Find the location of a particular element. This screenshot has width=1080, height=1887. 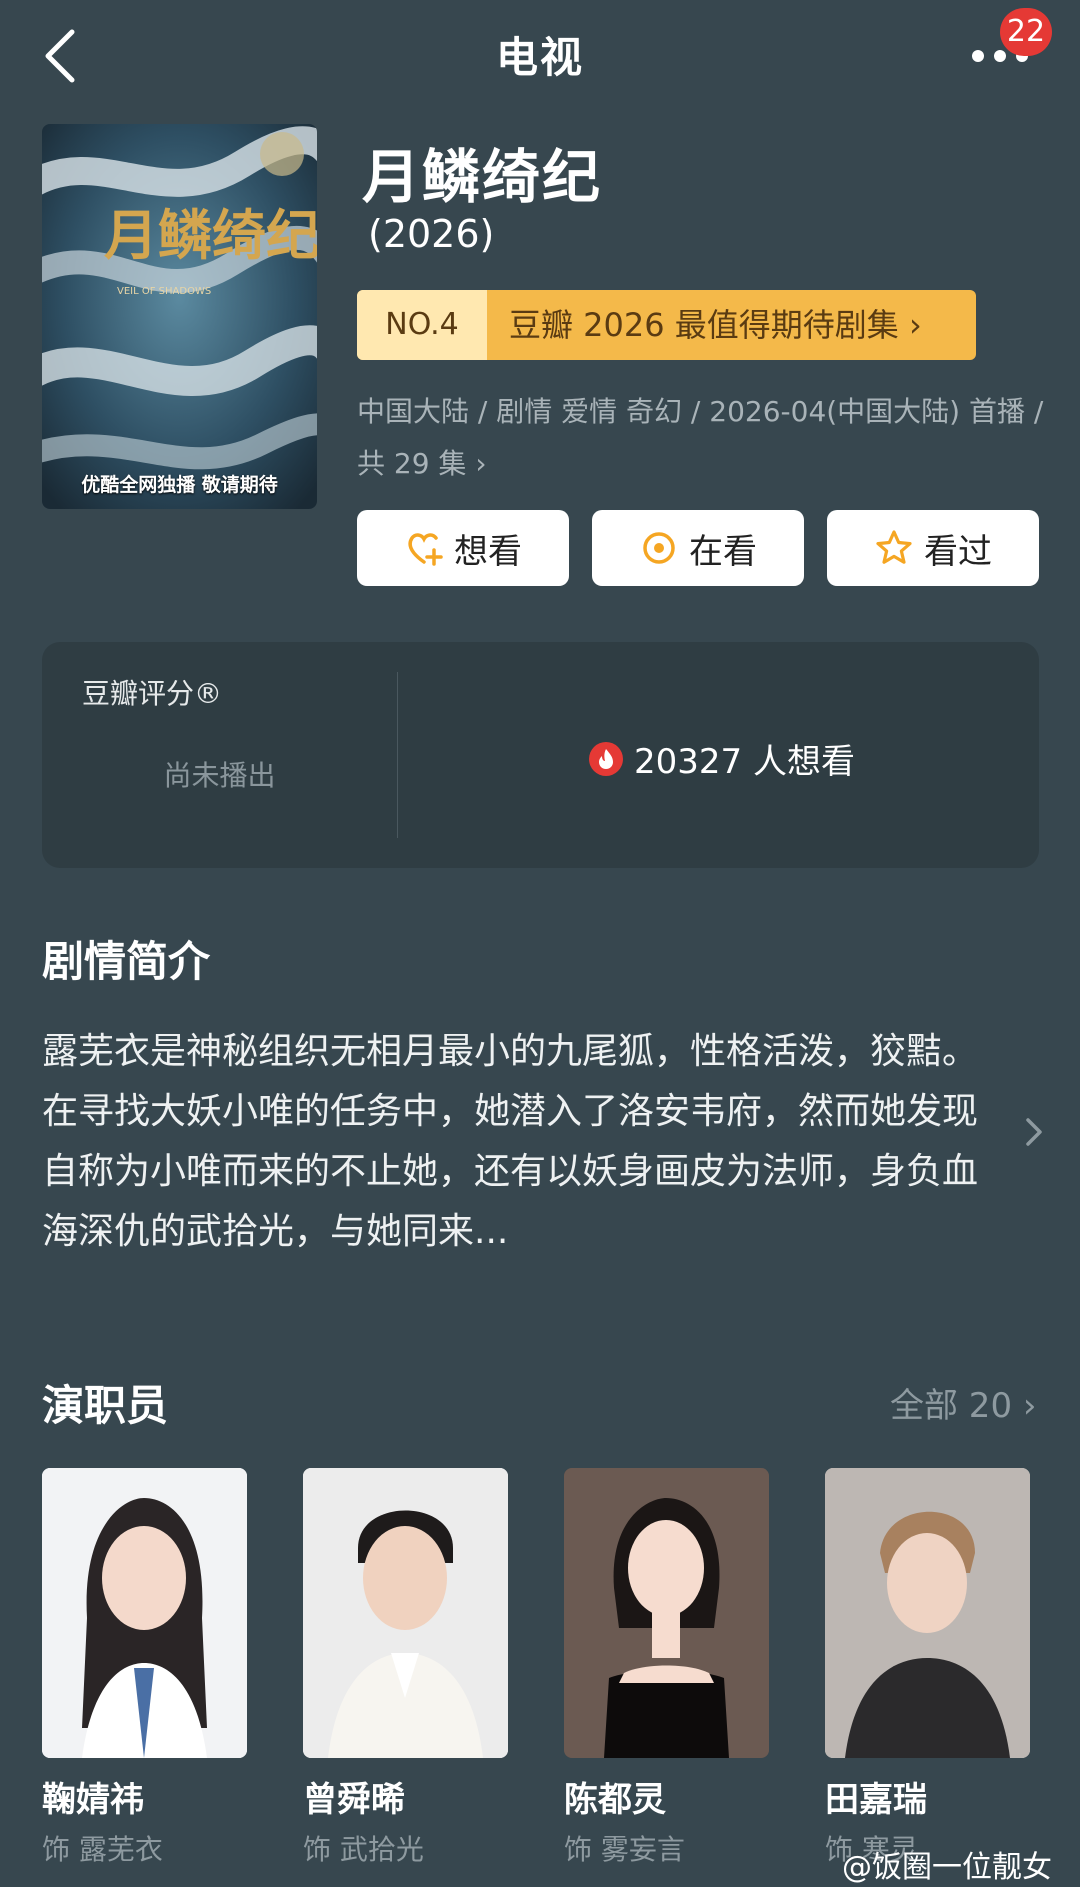

star-outline-icon is located at coordinates (894, 547).